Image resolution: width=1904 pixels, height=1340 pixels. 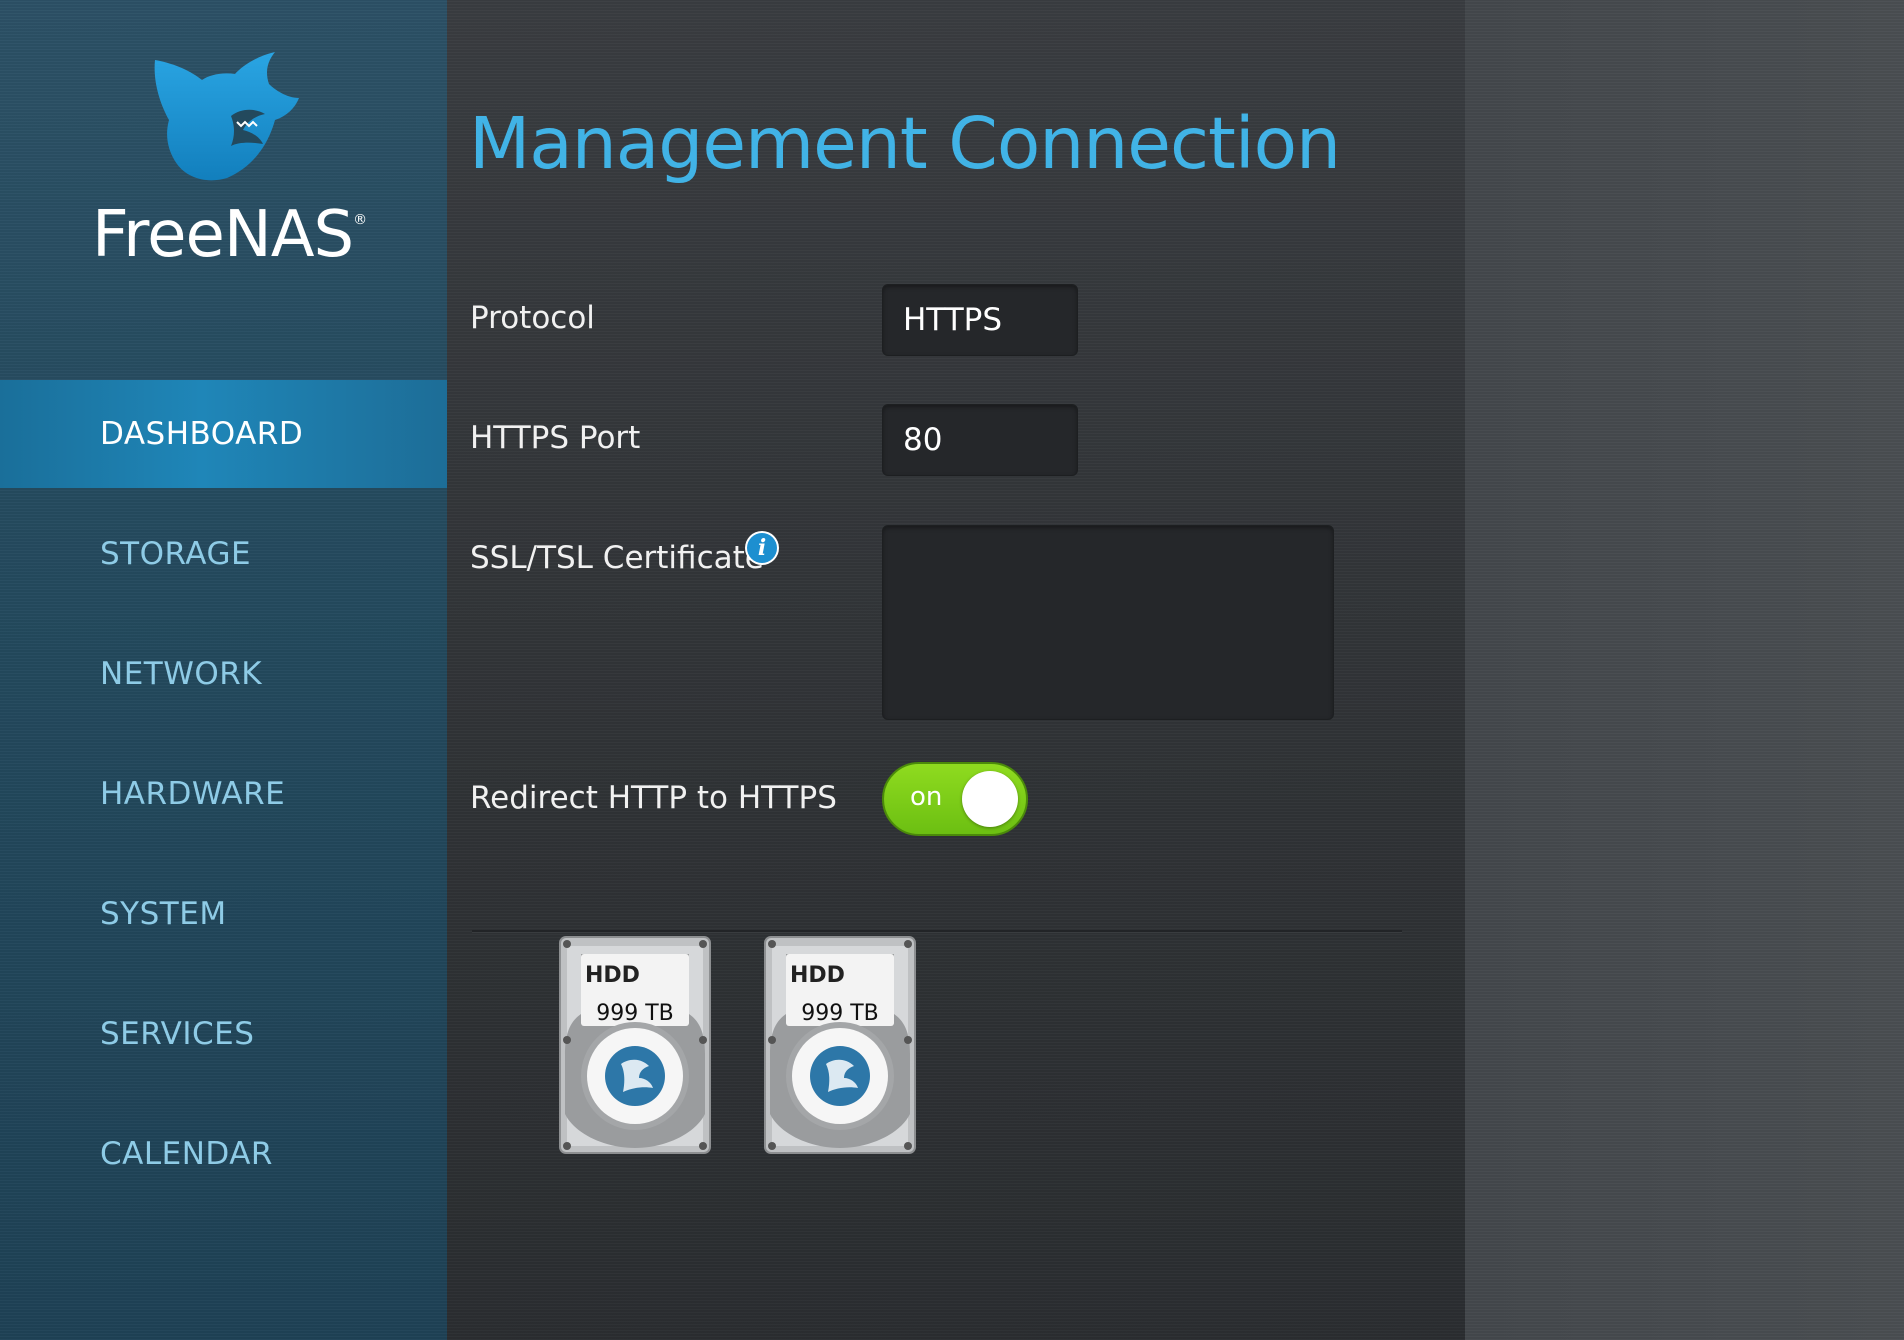 I want to click on certificate-label: SSL/TSL Certificate, so click(x=617, y=558).